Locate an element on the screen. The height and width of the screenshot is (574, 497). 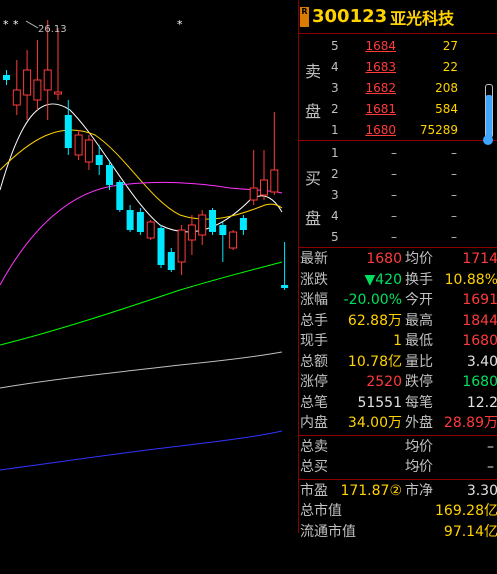
stat-value: 1714 is located at coordinates (479, 259).